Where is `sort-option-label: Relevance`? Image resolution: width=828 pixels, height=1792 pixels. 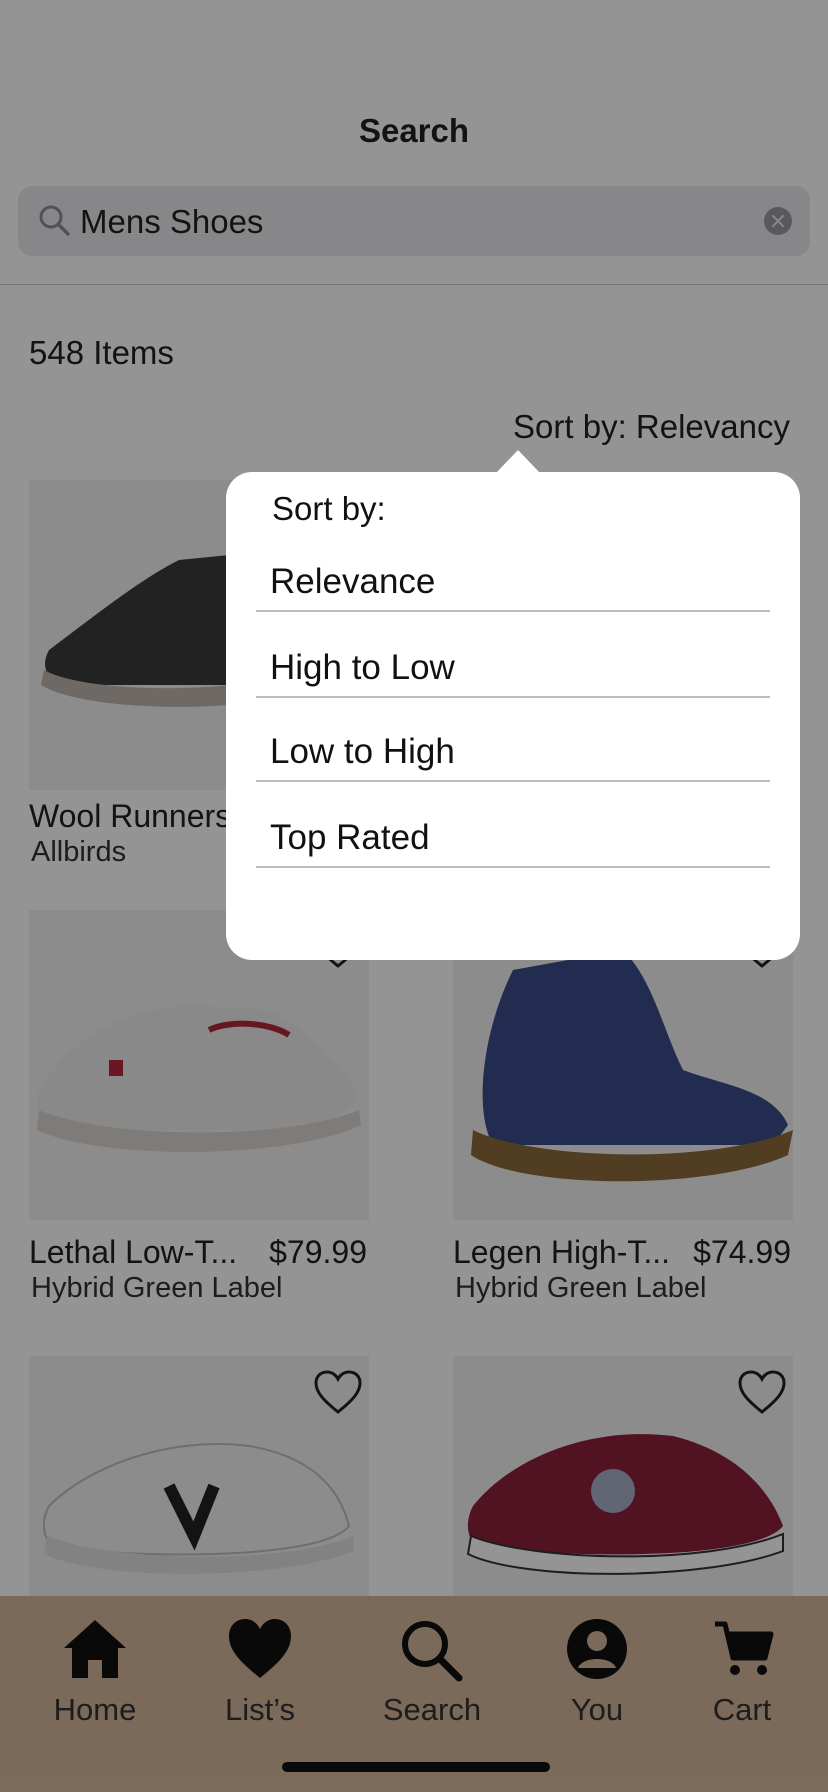 sort-option-label: Relevance is located at coordinates (353, 581).